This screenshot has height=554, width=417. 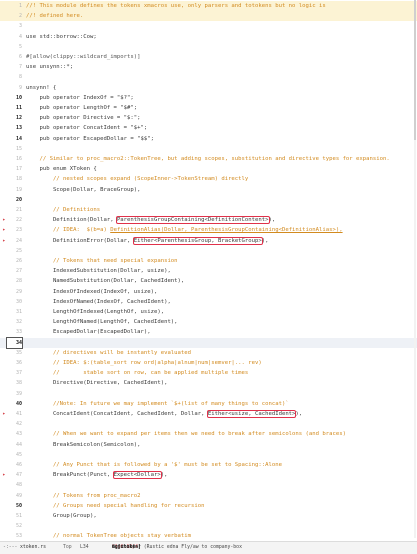 What do you see at coordinates (96, 475) in the screenshot?
I see `code-text: BreakPunct(Punct, Expect<Dollar>),` at bounding box center [96, 475].